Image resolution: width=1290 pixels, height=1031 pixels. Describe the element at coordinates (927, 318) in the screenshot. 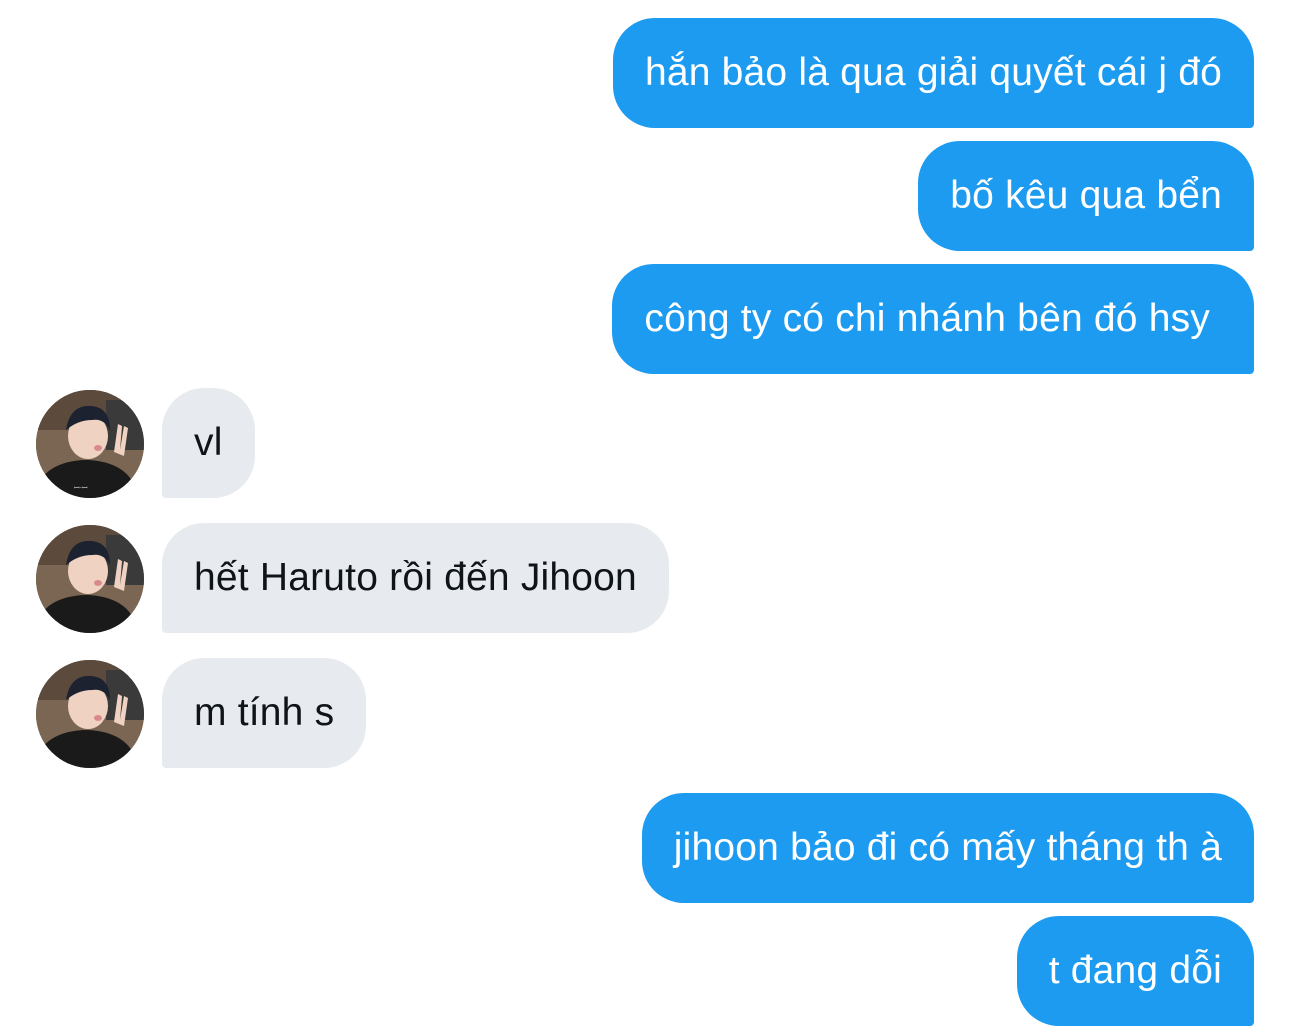

I see `message-text: công ty có chi nhánh bên đó hsy` at that location.